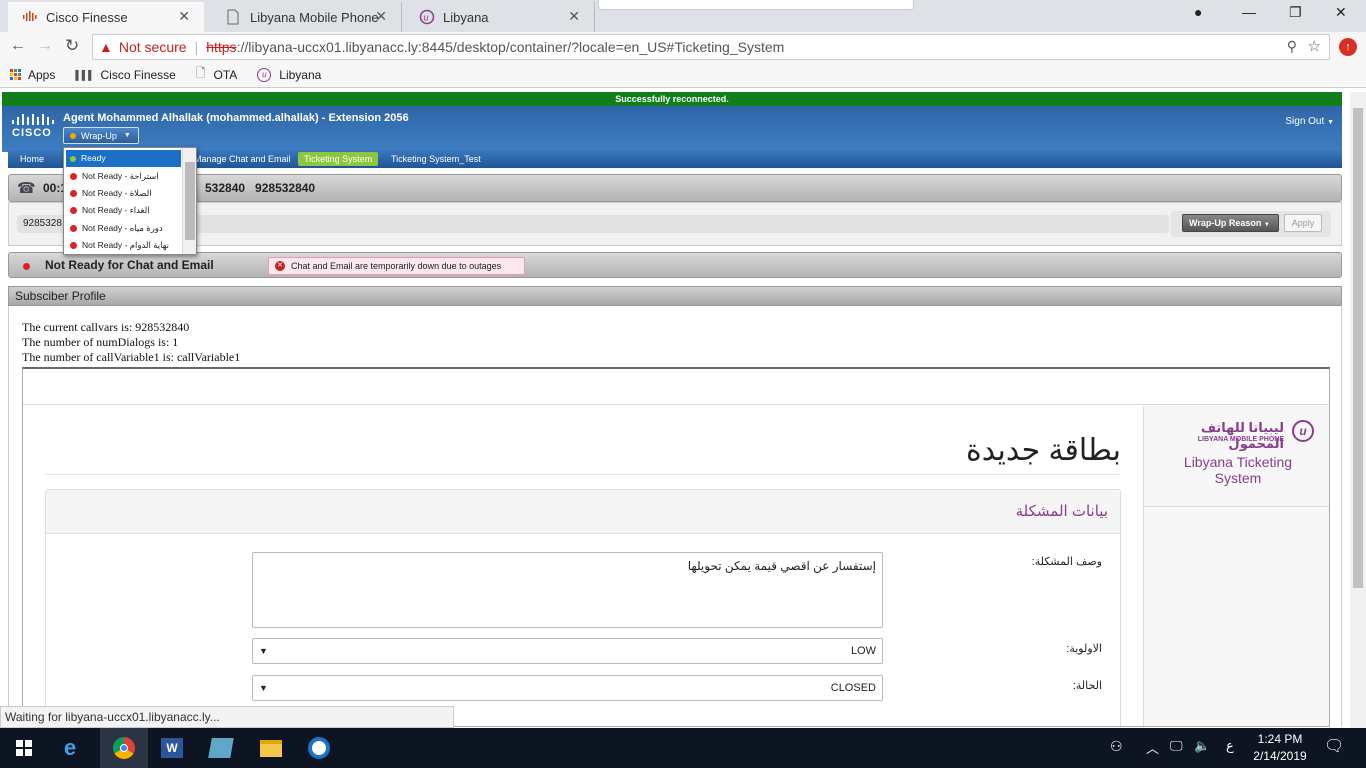 The image size is (1366, 768). Describe the element at coordinates (122, 227) in the screenshot. I see `option-label: Not Ready - دورة مياه` at that location.